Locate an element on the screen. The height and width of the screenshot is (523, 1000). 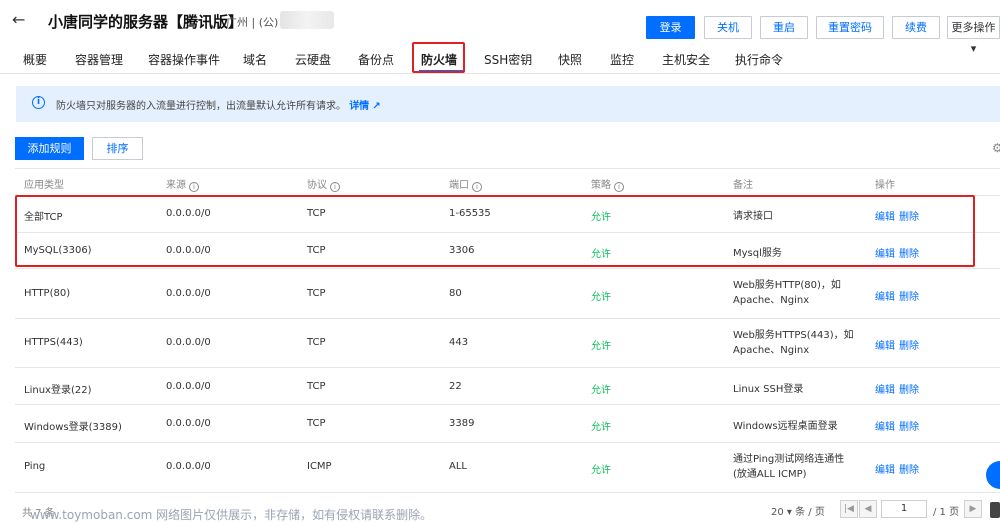
cell-remark: Windows远程桌面登录 is located at coordinates (785, 426).